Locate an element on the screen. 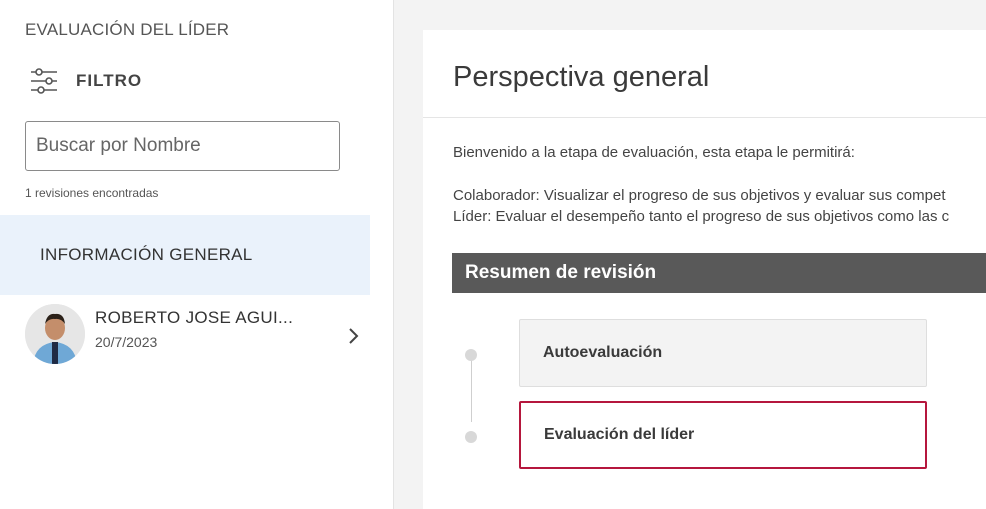  summary-title: Resumen de revisión is located at coordinates (561, 272).